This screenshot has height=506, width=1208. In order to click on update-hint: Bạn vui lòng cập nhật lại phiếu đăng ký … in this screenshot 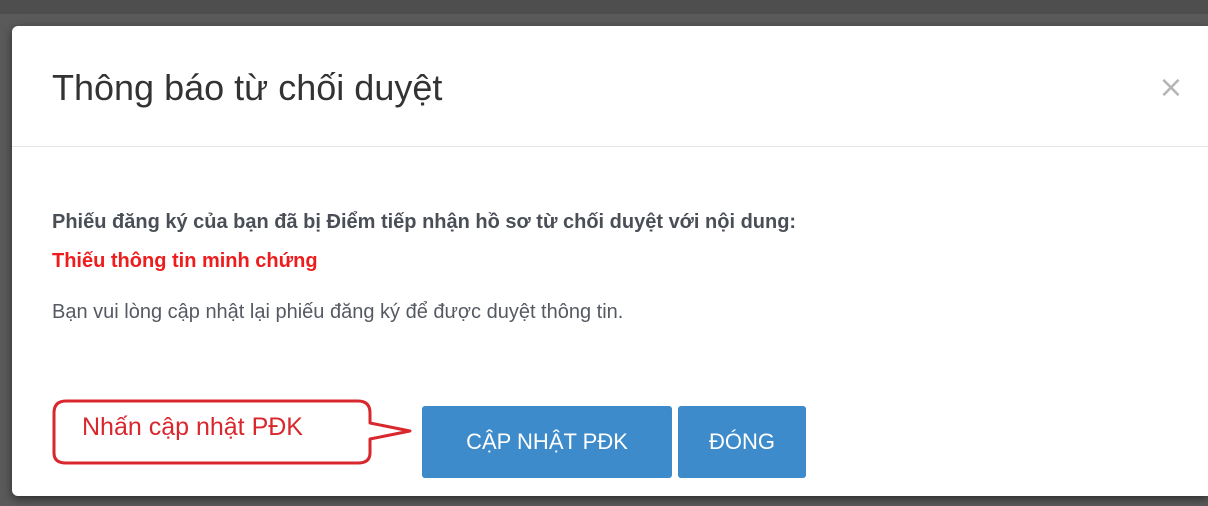, I will do `click(338, 312)`.